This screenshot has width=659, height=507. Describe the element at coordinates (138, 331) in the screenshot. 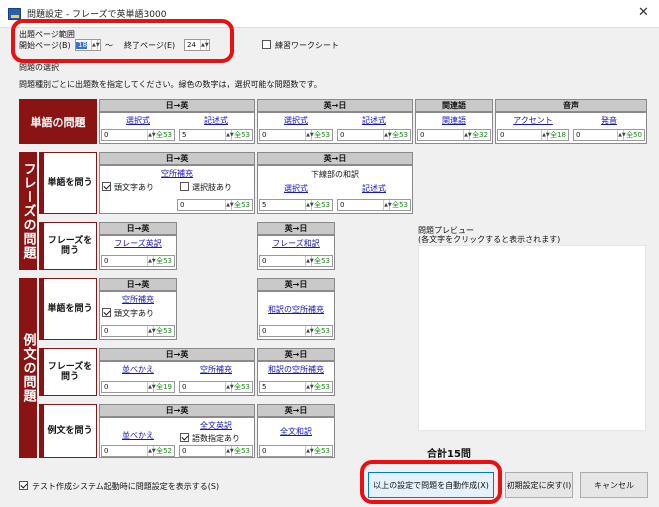

I see `example-word-ej-count: 0 ▲▼ 全53` at that location.